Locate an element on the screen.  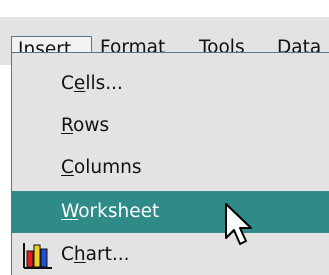
menu-item-worksheet-label: Worksheet is located at coordinates (110, 211).